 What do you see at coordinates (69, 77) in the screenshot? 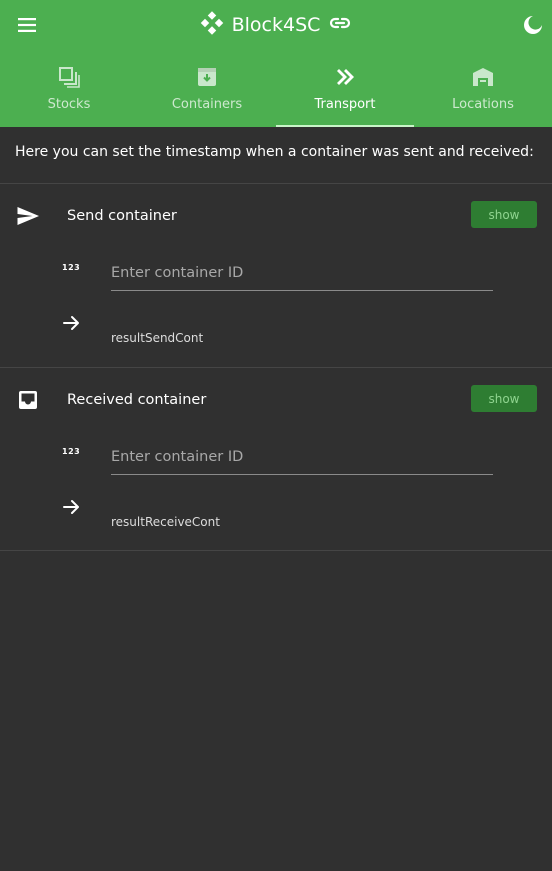
I see `stacked-squares-icon` at bounding box center [69, 77].